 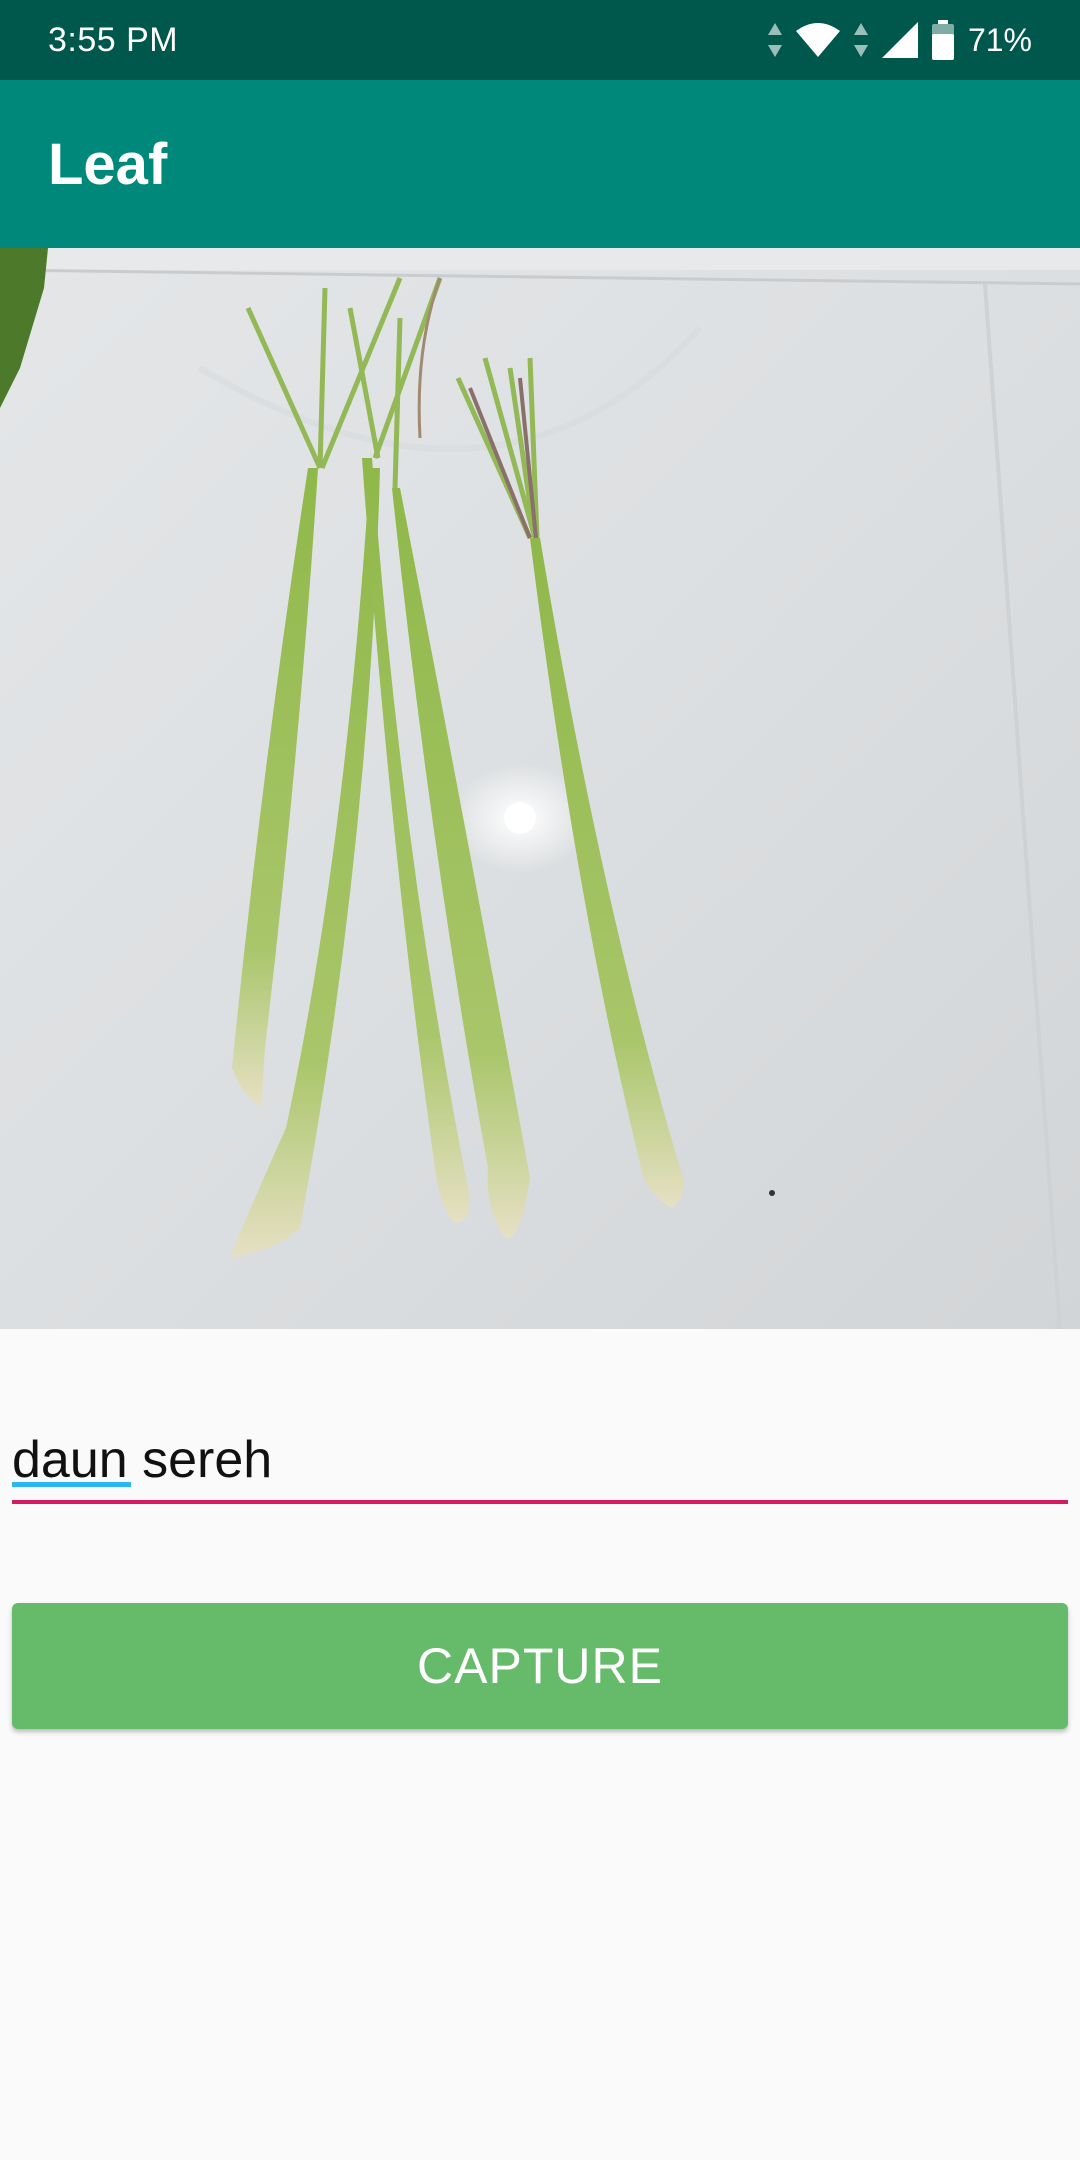 I want to click on input-underline, so click(x=540, y=1502).